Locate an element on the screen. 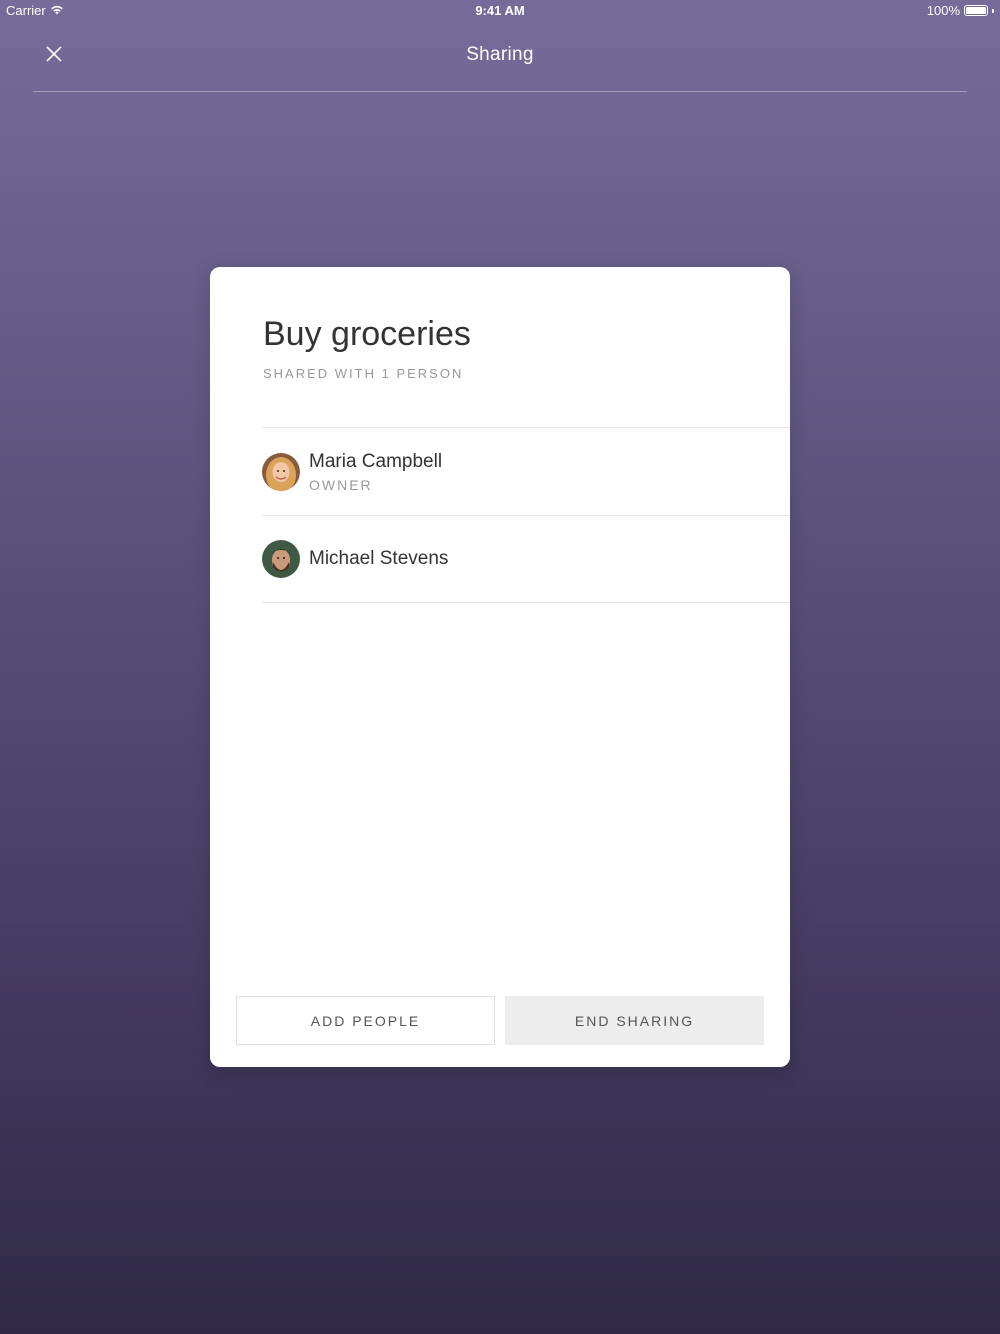 The width and height of the screenshot is (1000, 1334). battery-icon is located at coordinates (976, 10).